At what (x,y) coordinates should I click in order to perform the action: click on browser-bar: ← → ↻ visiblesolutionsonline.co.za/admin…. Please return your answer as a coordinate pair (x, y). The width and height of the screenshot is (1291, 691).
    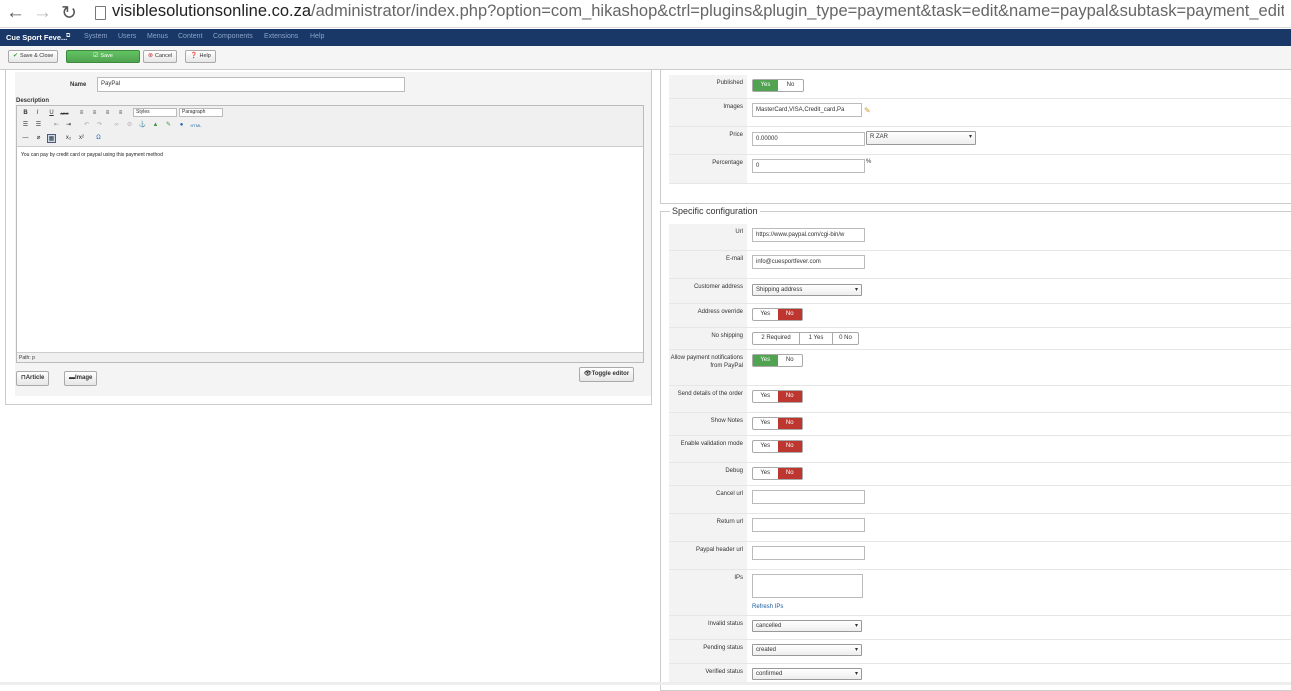
    Looking at the image, I should click on (645, 14).